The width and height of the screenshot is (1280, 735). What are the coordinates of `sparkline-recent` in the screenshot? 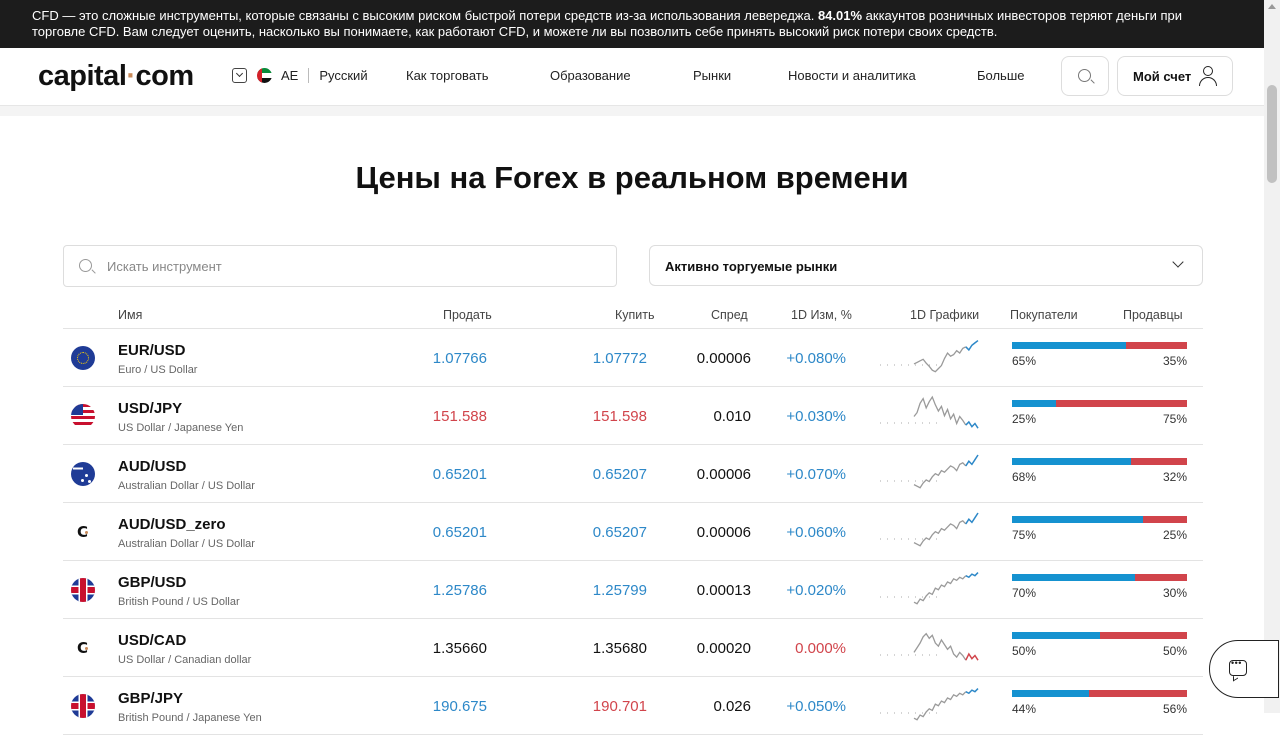 It's located at (972, 656).